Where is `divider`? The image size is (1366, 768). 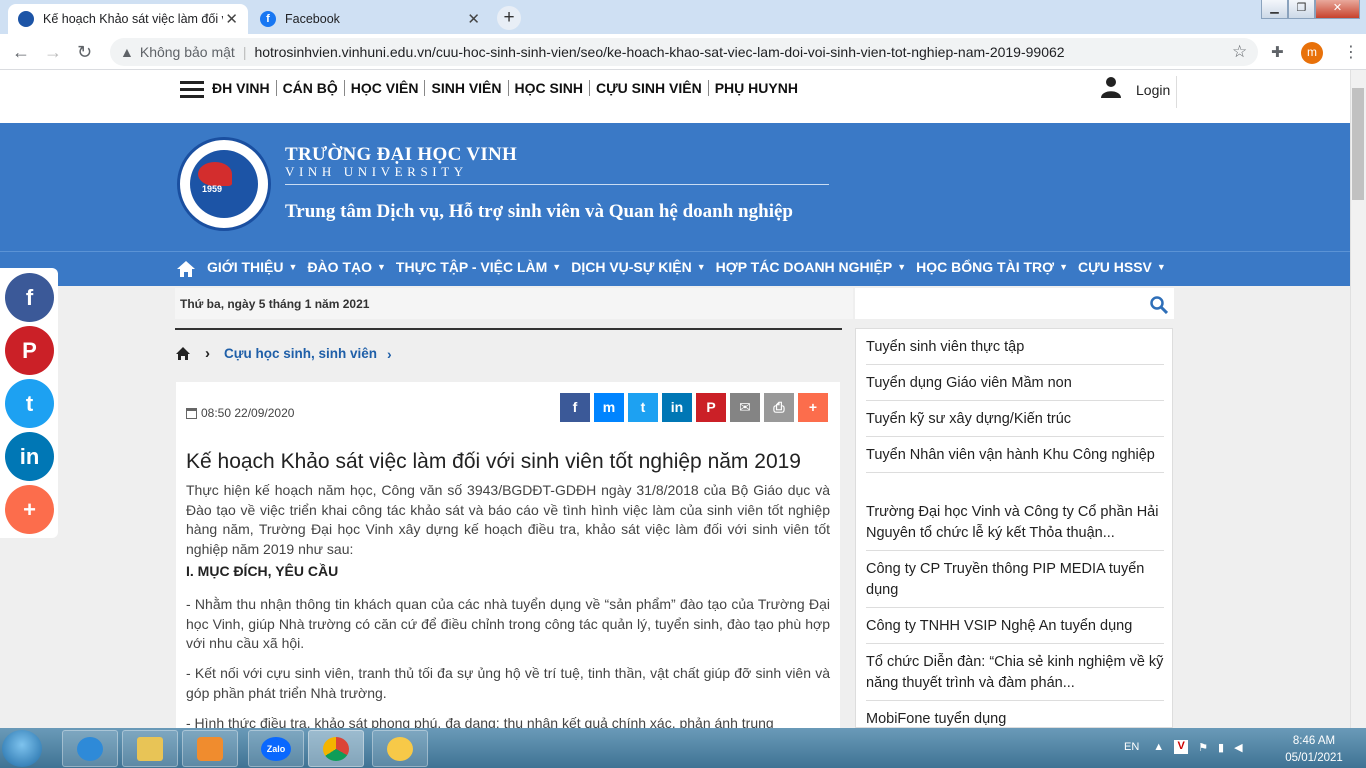
divider is located at coordinates (557, 184).